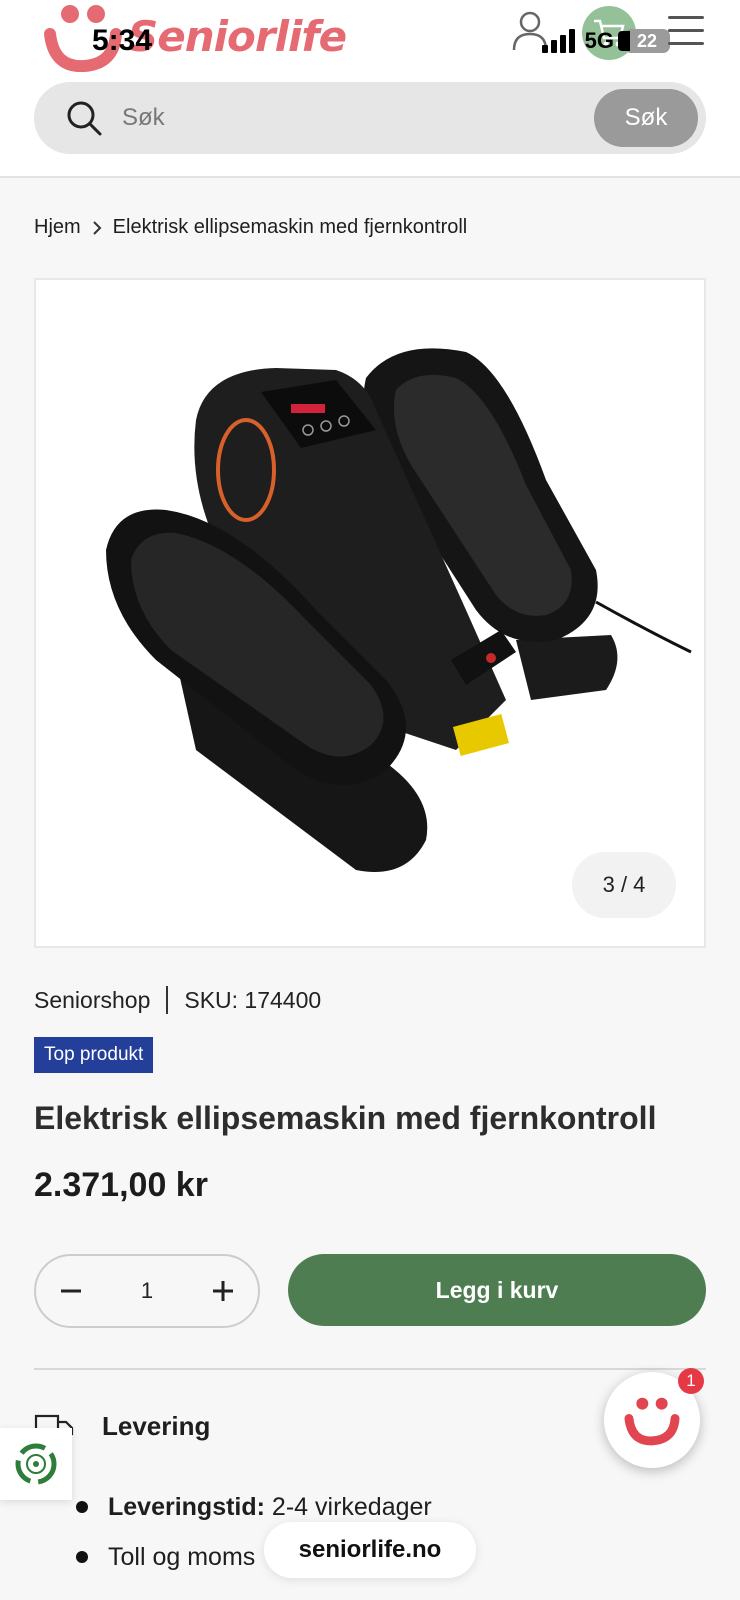 This screenshot has height=1600, width=740. What do you see at coordinates (122, 40) in the screenshot?
I see `status-time: 5:34` at bounding box center [122, 40].